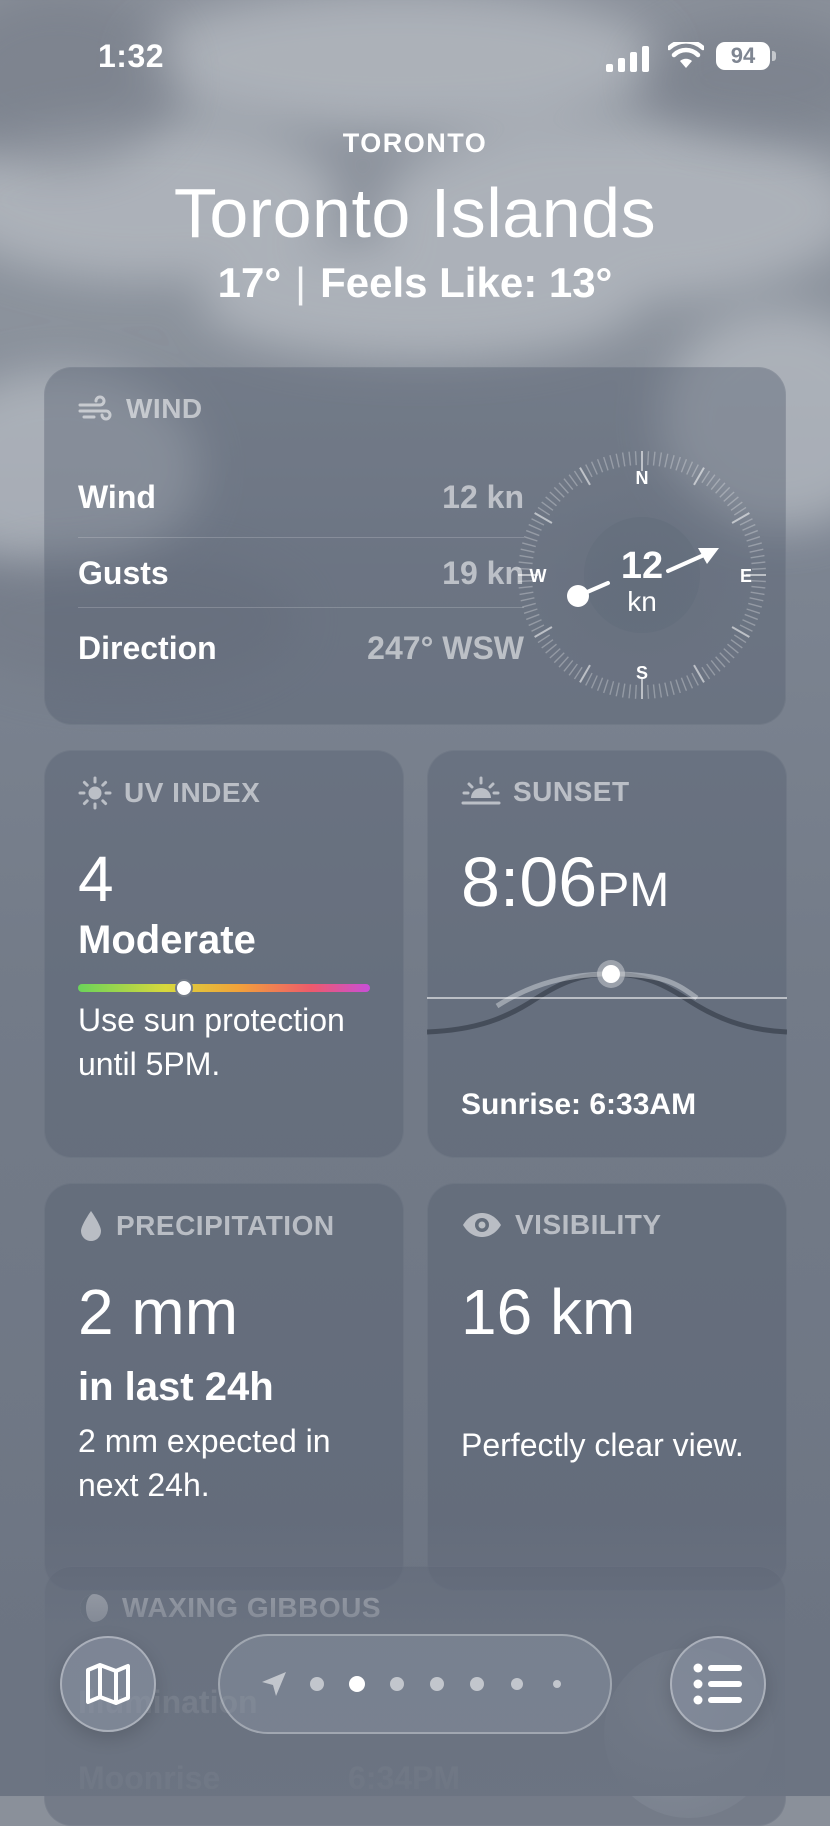 This screenshot has height=1826, width=830. I want to click on sunset-time: 8:06PM, so click(565, 882).